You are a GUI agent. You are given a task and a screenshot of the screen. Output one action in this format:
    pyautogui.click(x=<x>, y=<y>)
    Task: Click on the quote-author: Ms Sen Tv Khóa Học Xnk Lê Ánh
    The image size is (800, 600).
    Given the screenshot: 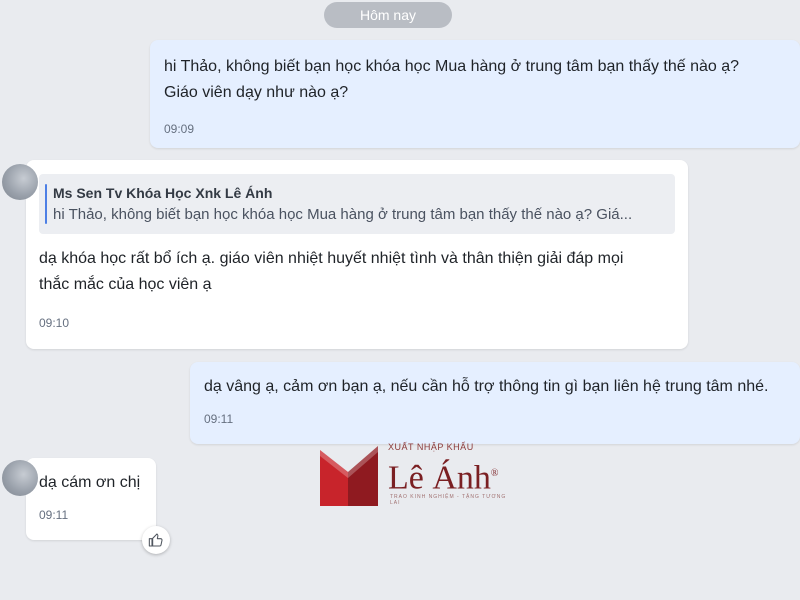 What is the action you would take?
    pyautogui.click(x=163, y=193)
    